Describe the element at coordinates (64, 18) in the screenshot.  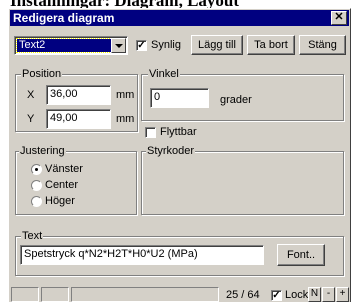
I see `dialog-title: Redigera diagram` at that location.